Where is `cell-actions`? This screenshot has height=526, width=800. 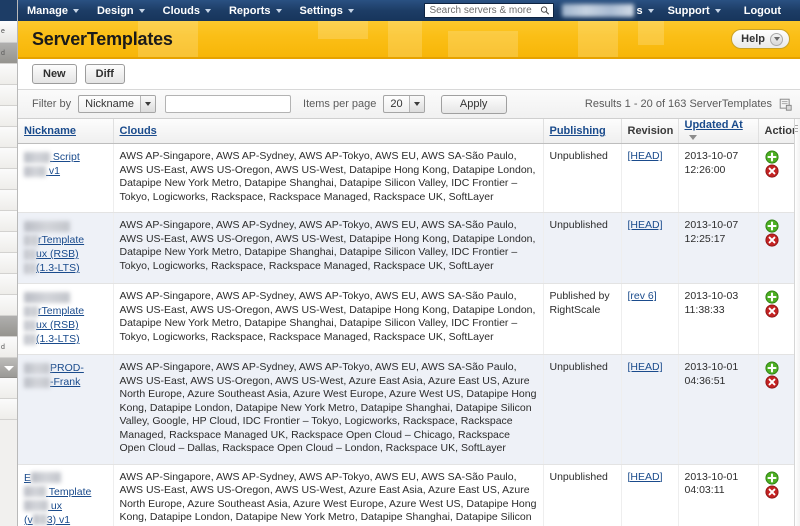
cell-actions is located at coordinates (776, 409).